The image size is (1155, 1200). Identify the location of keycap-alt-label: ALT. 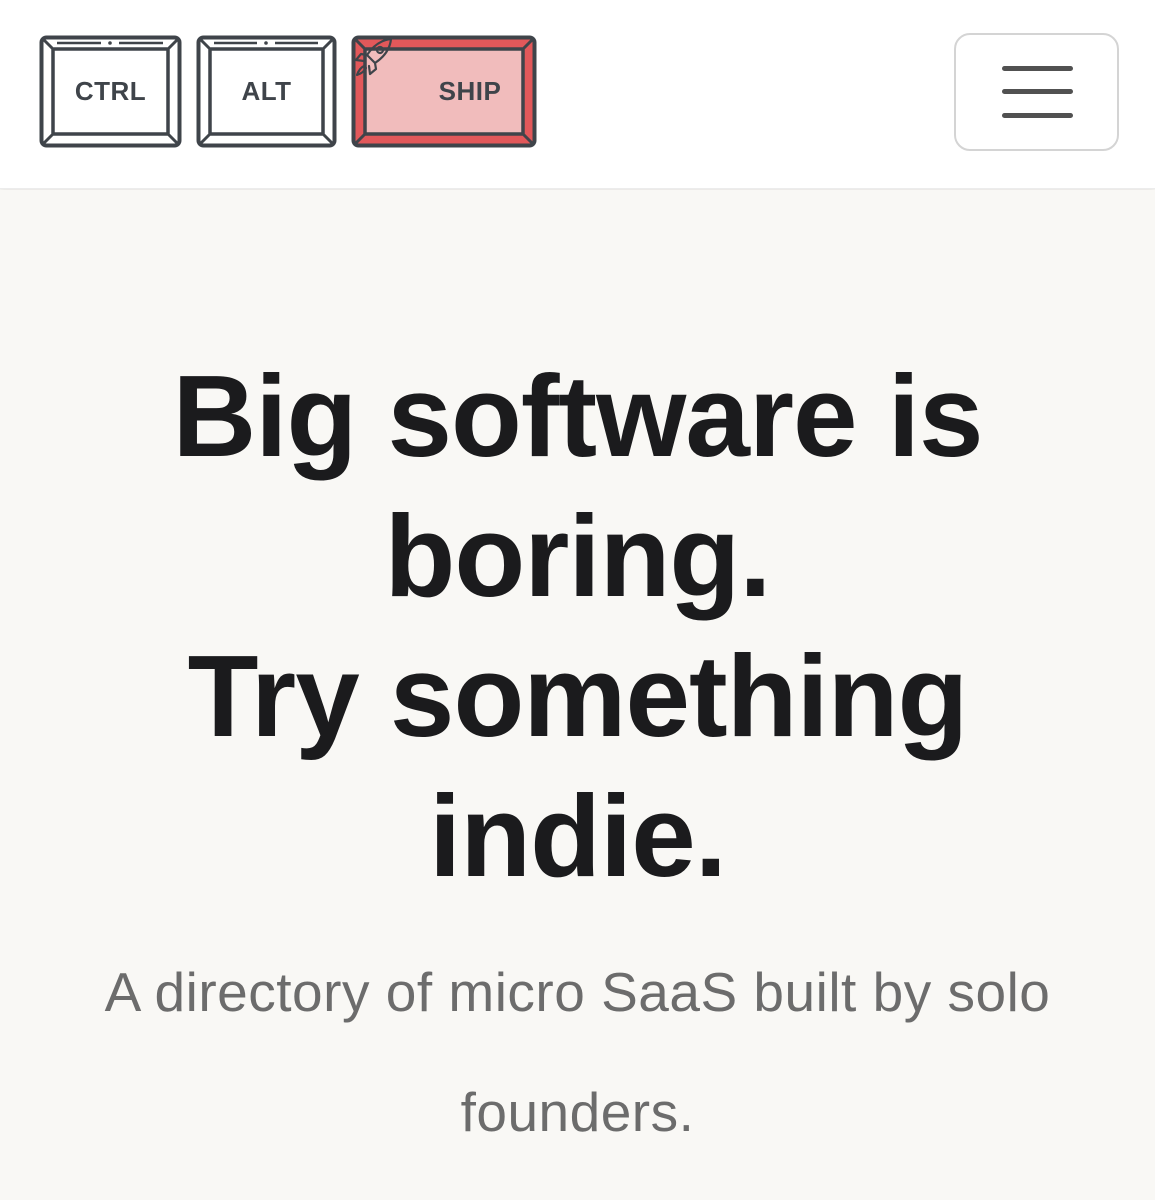
(266, 91).